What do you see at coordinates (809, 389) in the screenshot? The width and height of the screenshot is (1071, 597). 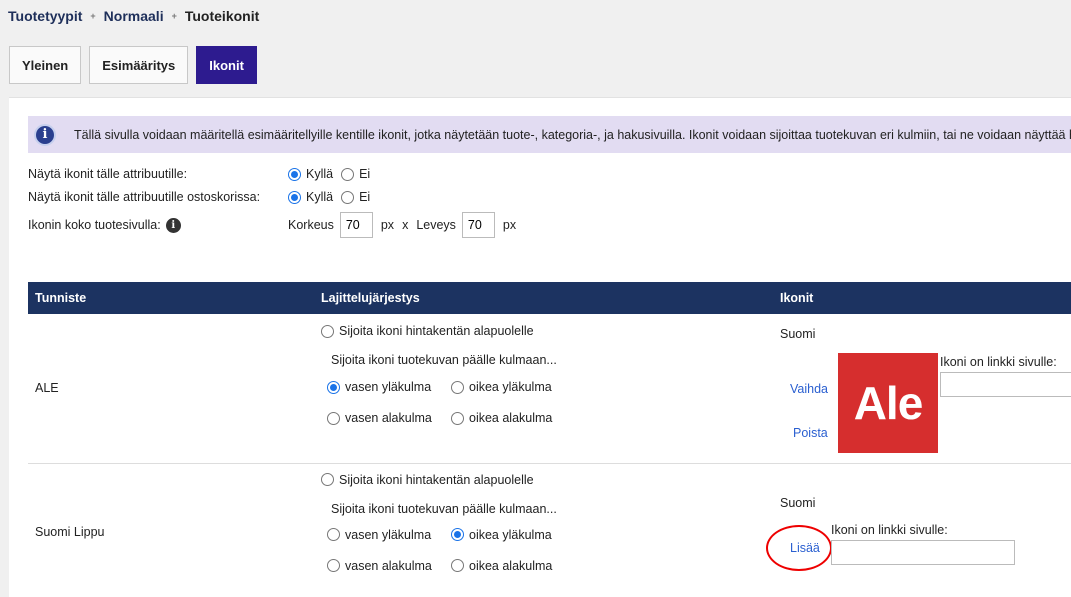 I see `change-icon-link: Vaihda` at bounding box center [809, 389].